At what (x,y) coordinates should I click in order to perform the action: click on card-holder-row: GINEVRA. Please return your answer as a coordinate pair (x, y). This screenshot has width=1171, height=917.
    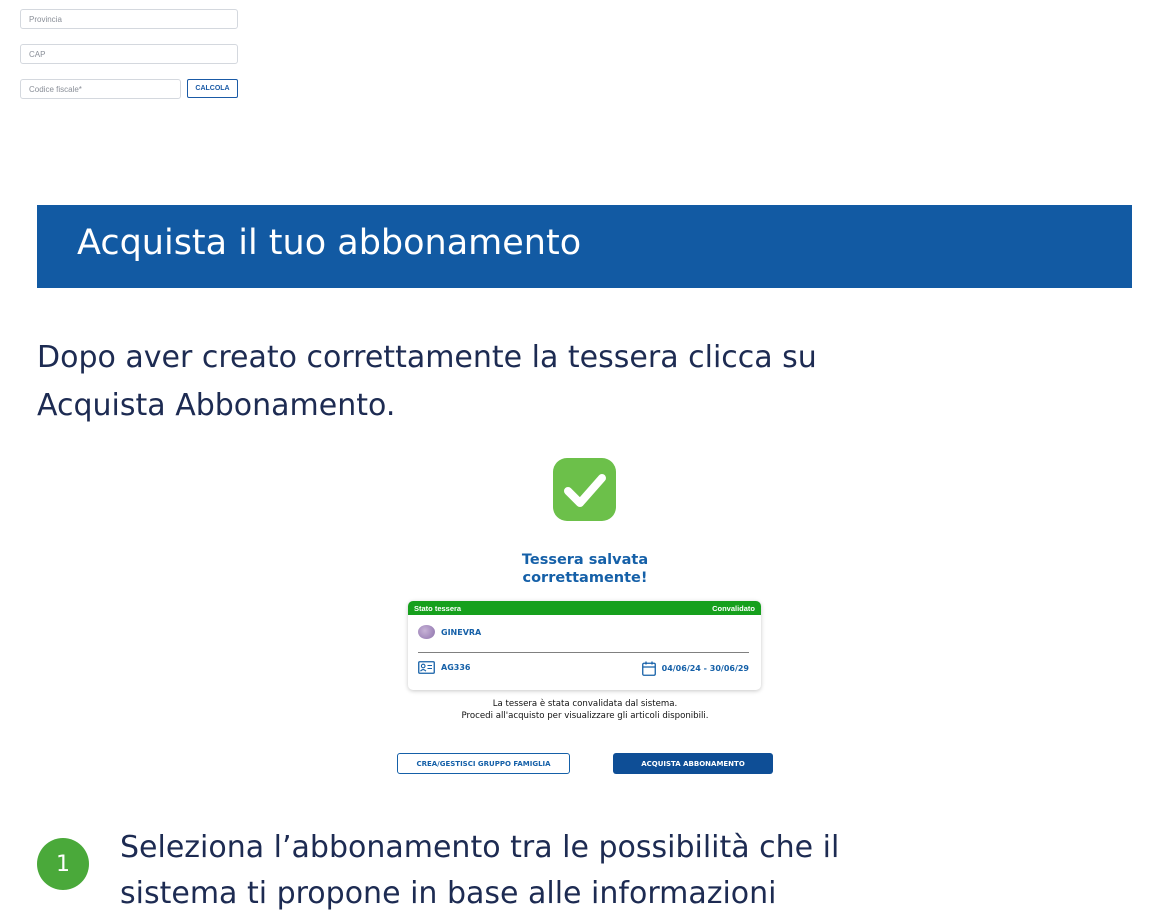
    Looking at the image, I should click on (449, 632).